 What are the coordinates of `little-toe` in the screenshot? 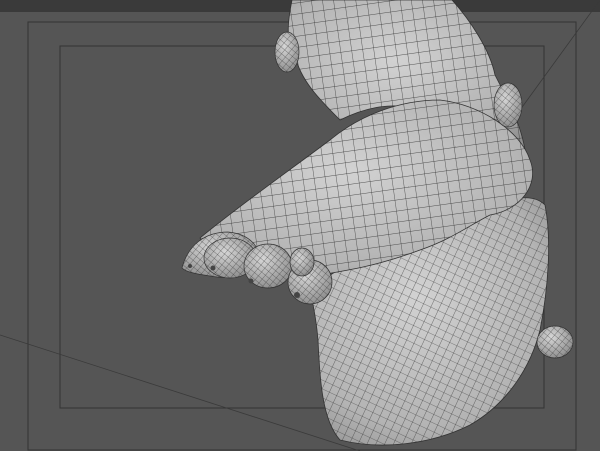 It's located at (302, 262).